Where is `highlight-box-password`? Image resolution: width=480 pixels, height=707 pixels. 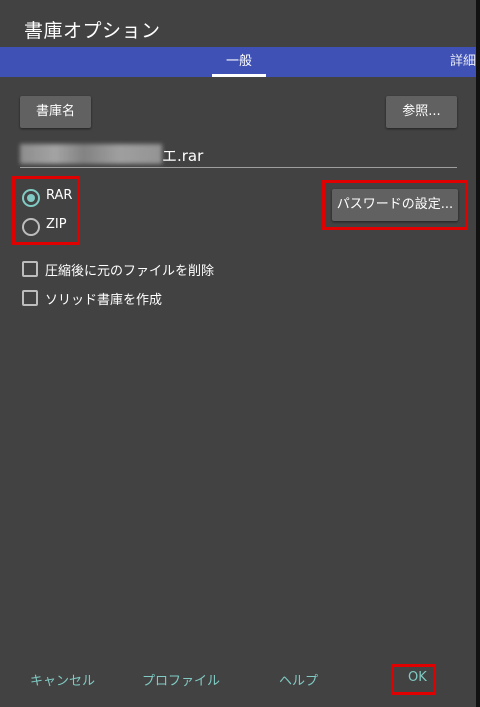 highlight-box-password is located at coordinates (395, 205).